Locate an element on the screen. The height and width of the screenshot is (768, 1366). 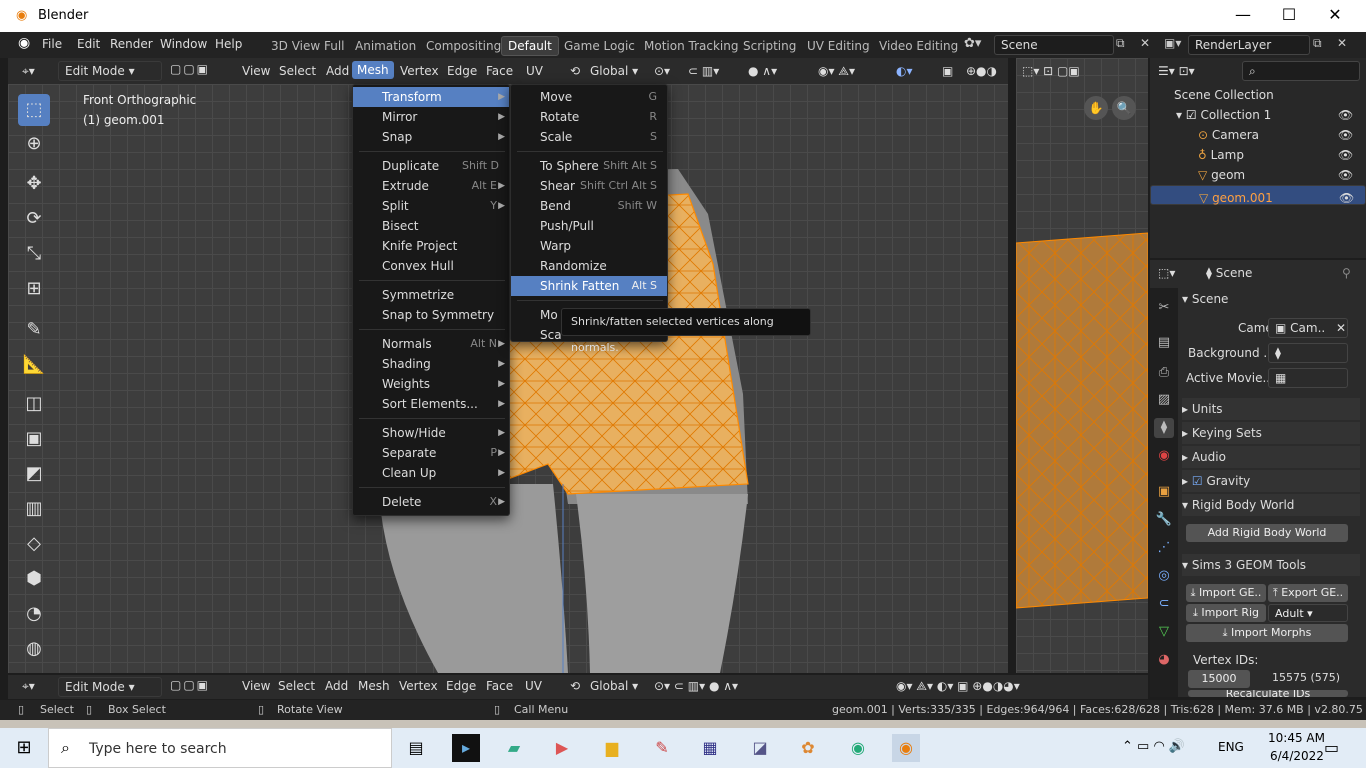
bottom-orientation-icon: ⟲ is located at coordinates (575, 686).